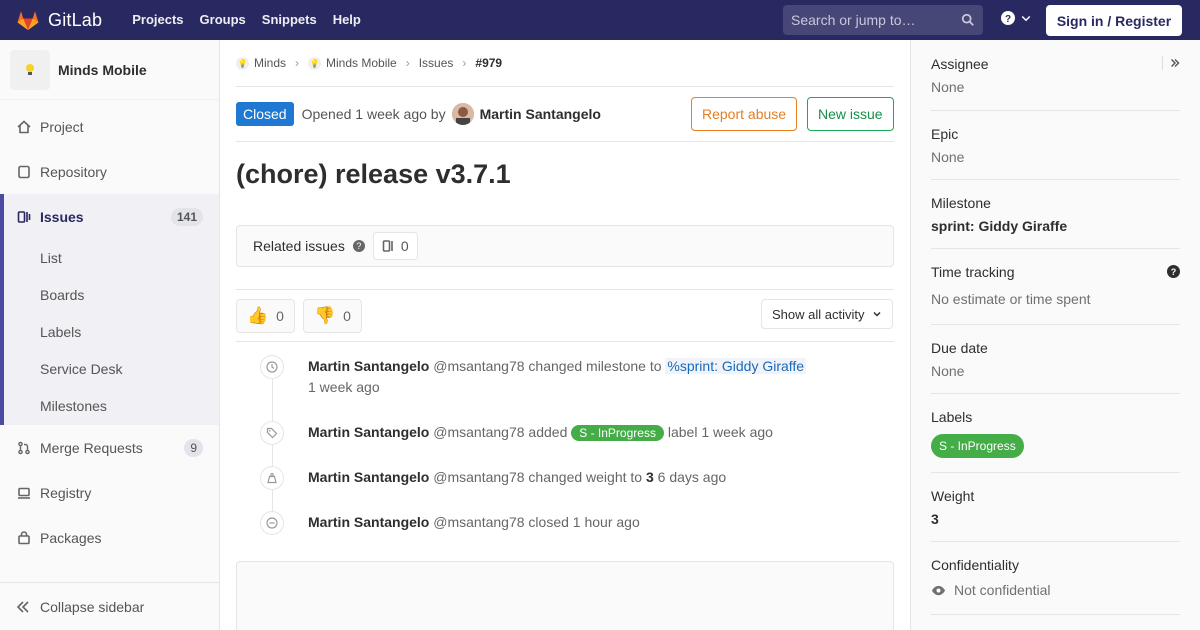  What do you see at coordinates (109, 537) in the screenshot?
I see `sidebar-item-packages: Packages` at bounding box center [109, 537].